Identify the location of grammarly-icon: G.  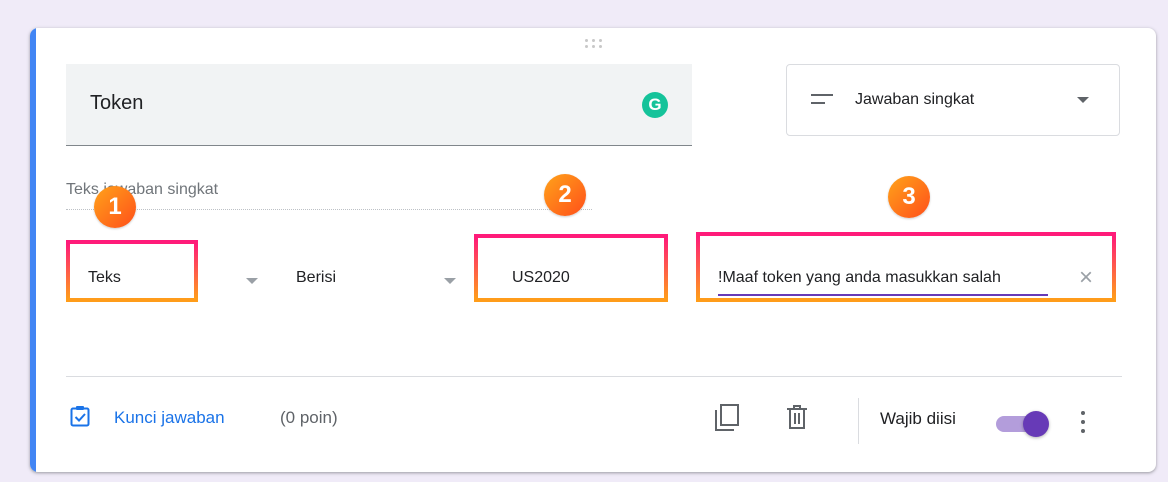
(655, 105).